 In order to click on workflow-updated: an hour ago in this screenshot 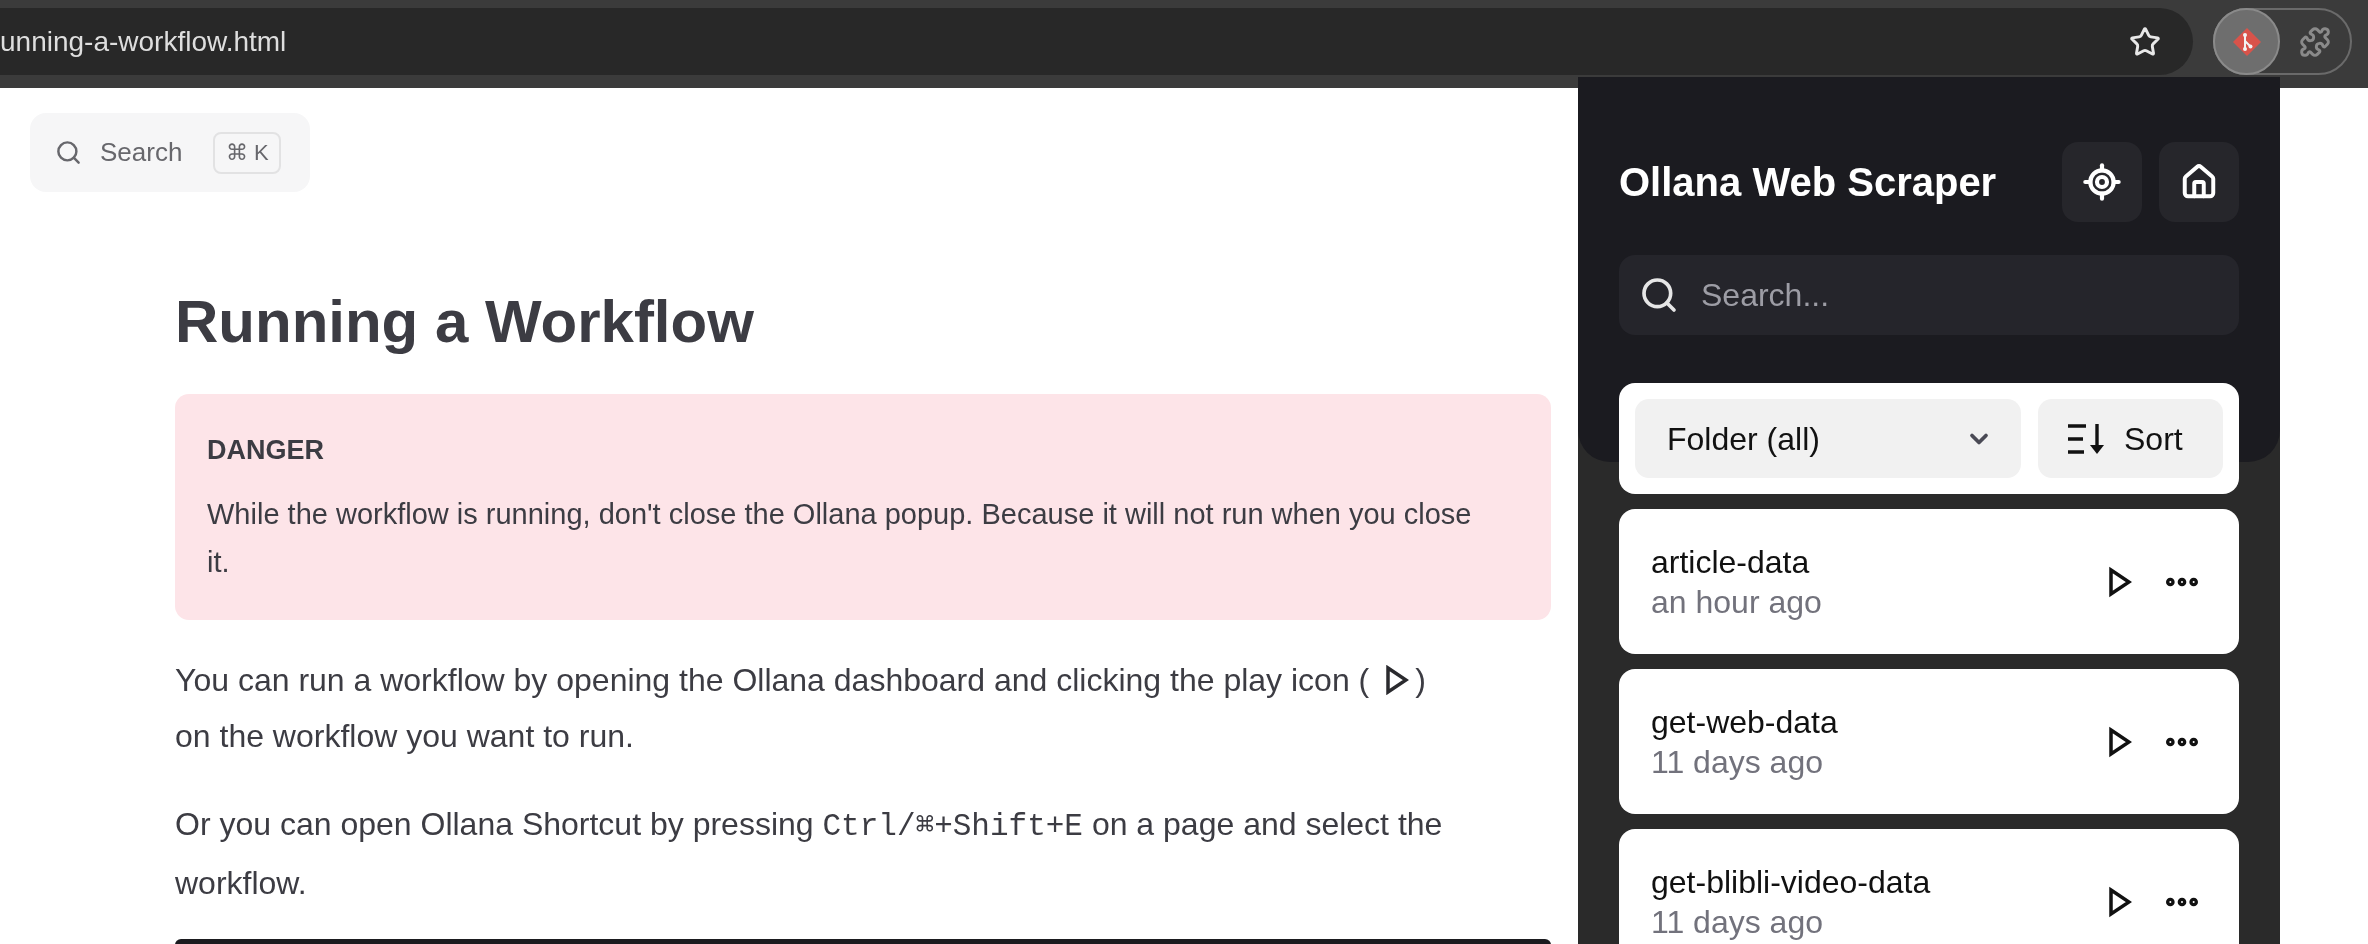, I will do `click(1736, 602)`.